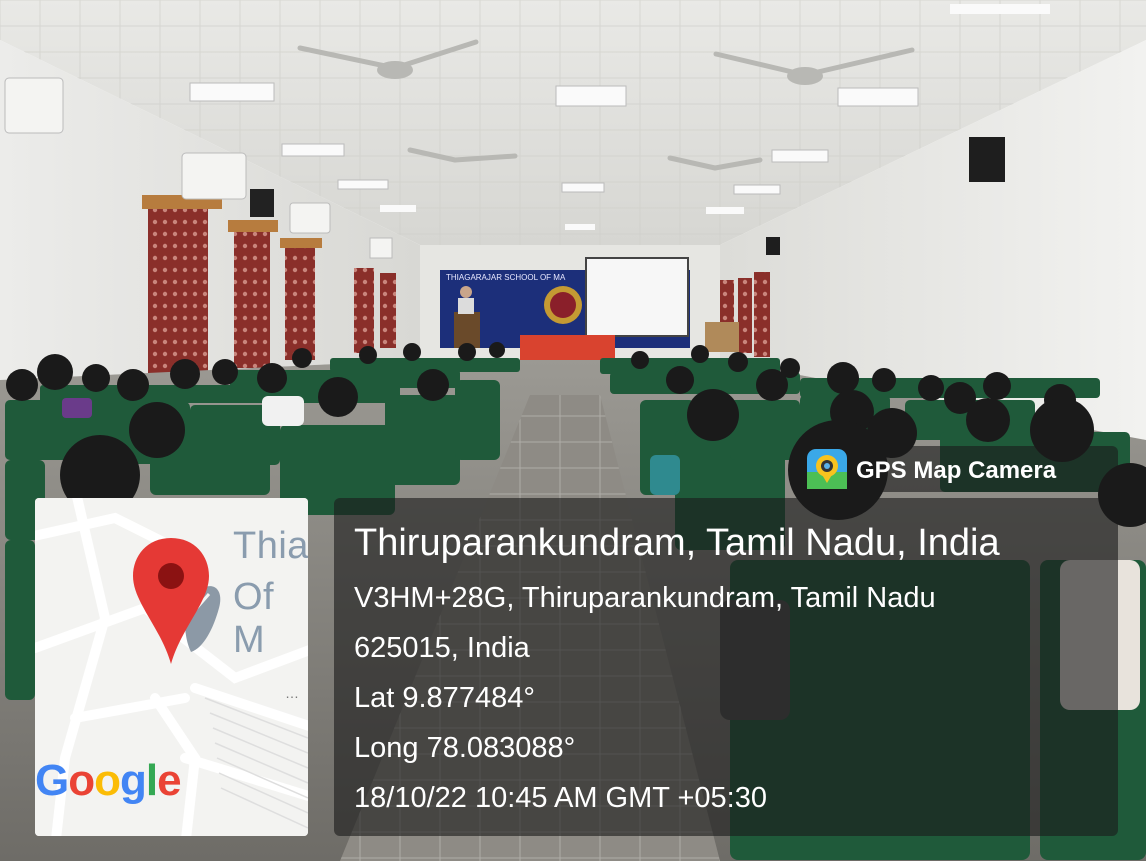 This screenshot has height=861, width=1146. I want to click on gps-map-camera-icon, so click(827, 469).